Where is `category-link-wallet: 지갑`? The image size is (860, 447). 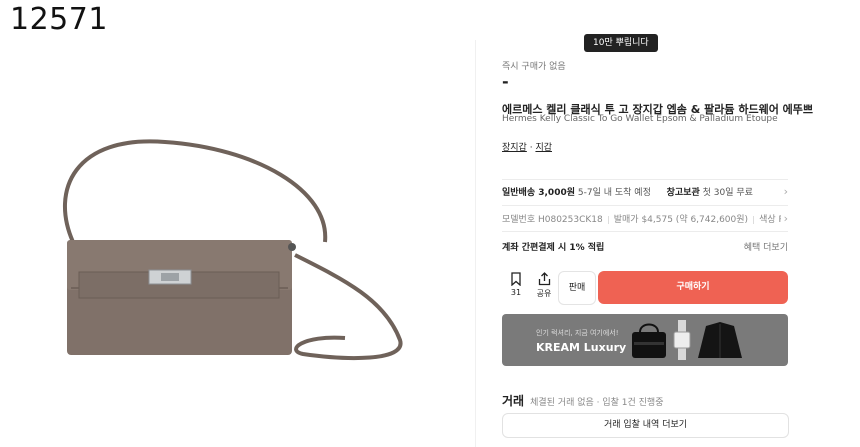
category-link-wallet: 지갑 is located at coordinates (543, 148).